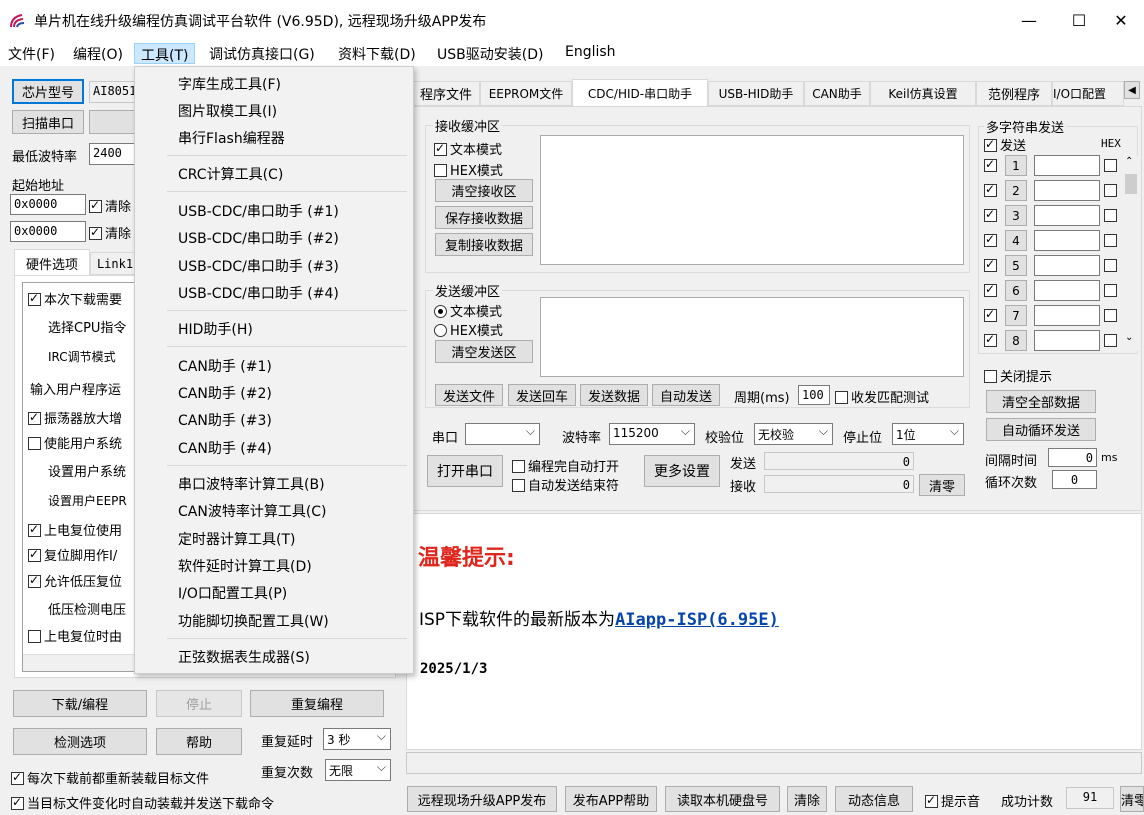 Image resolution: width=1144 pixels, height=815 pixels. Describe the element at coordinates (75, 442) in the screenshot. I see `option-item: 使能用户系统` at that location.